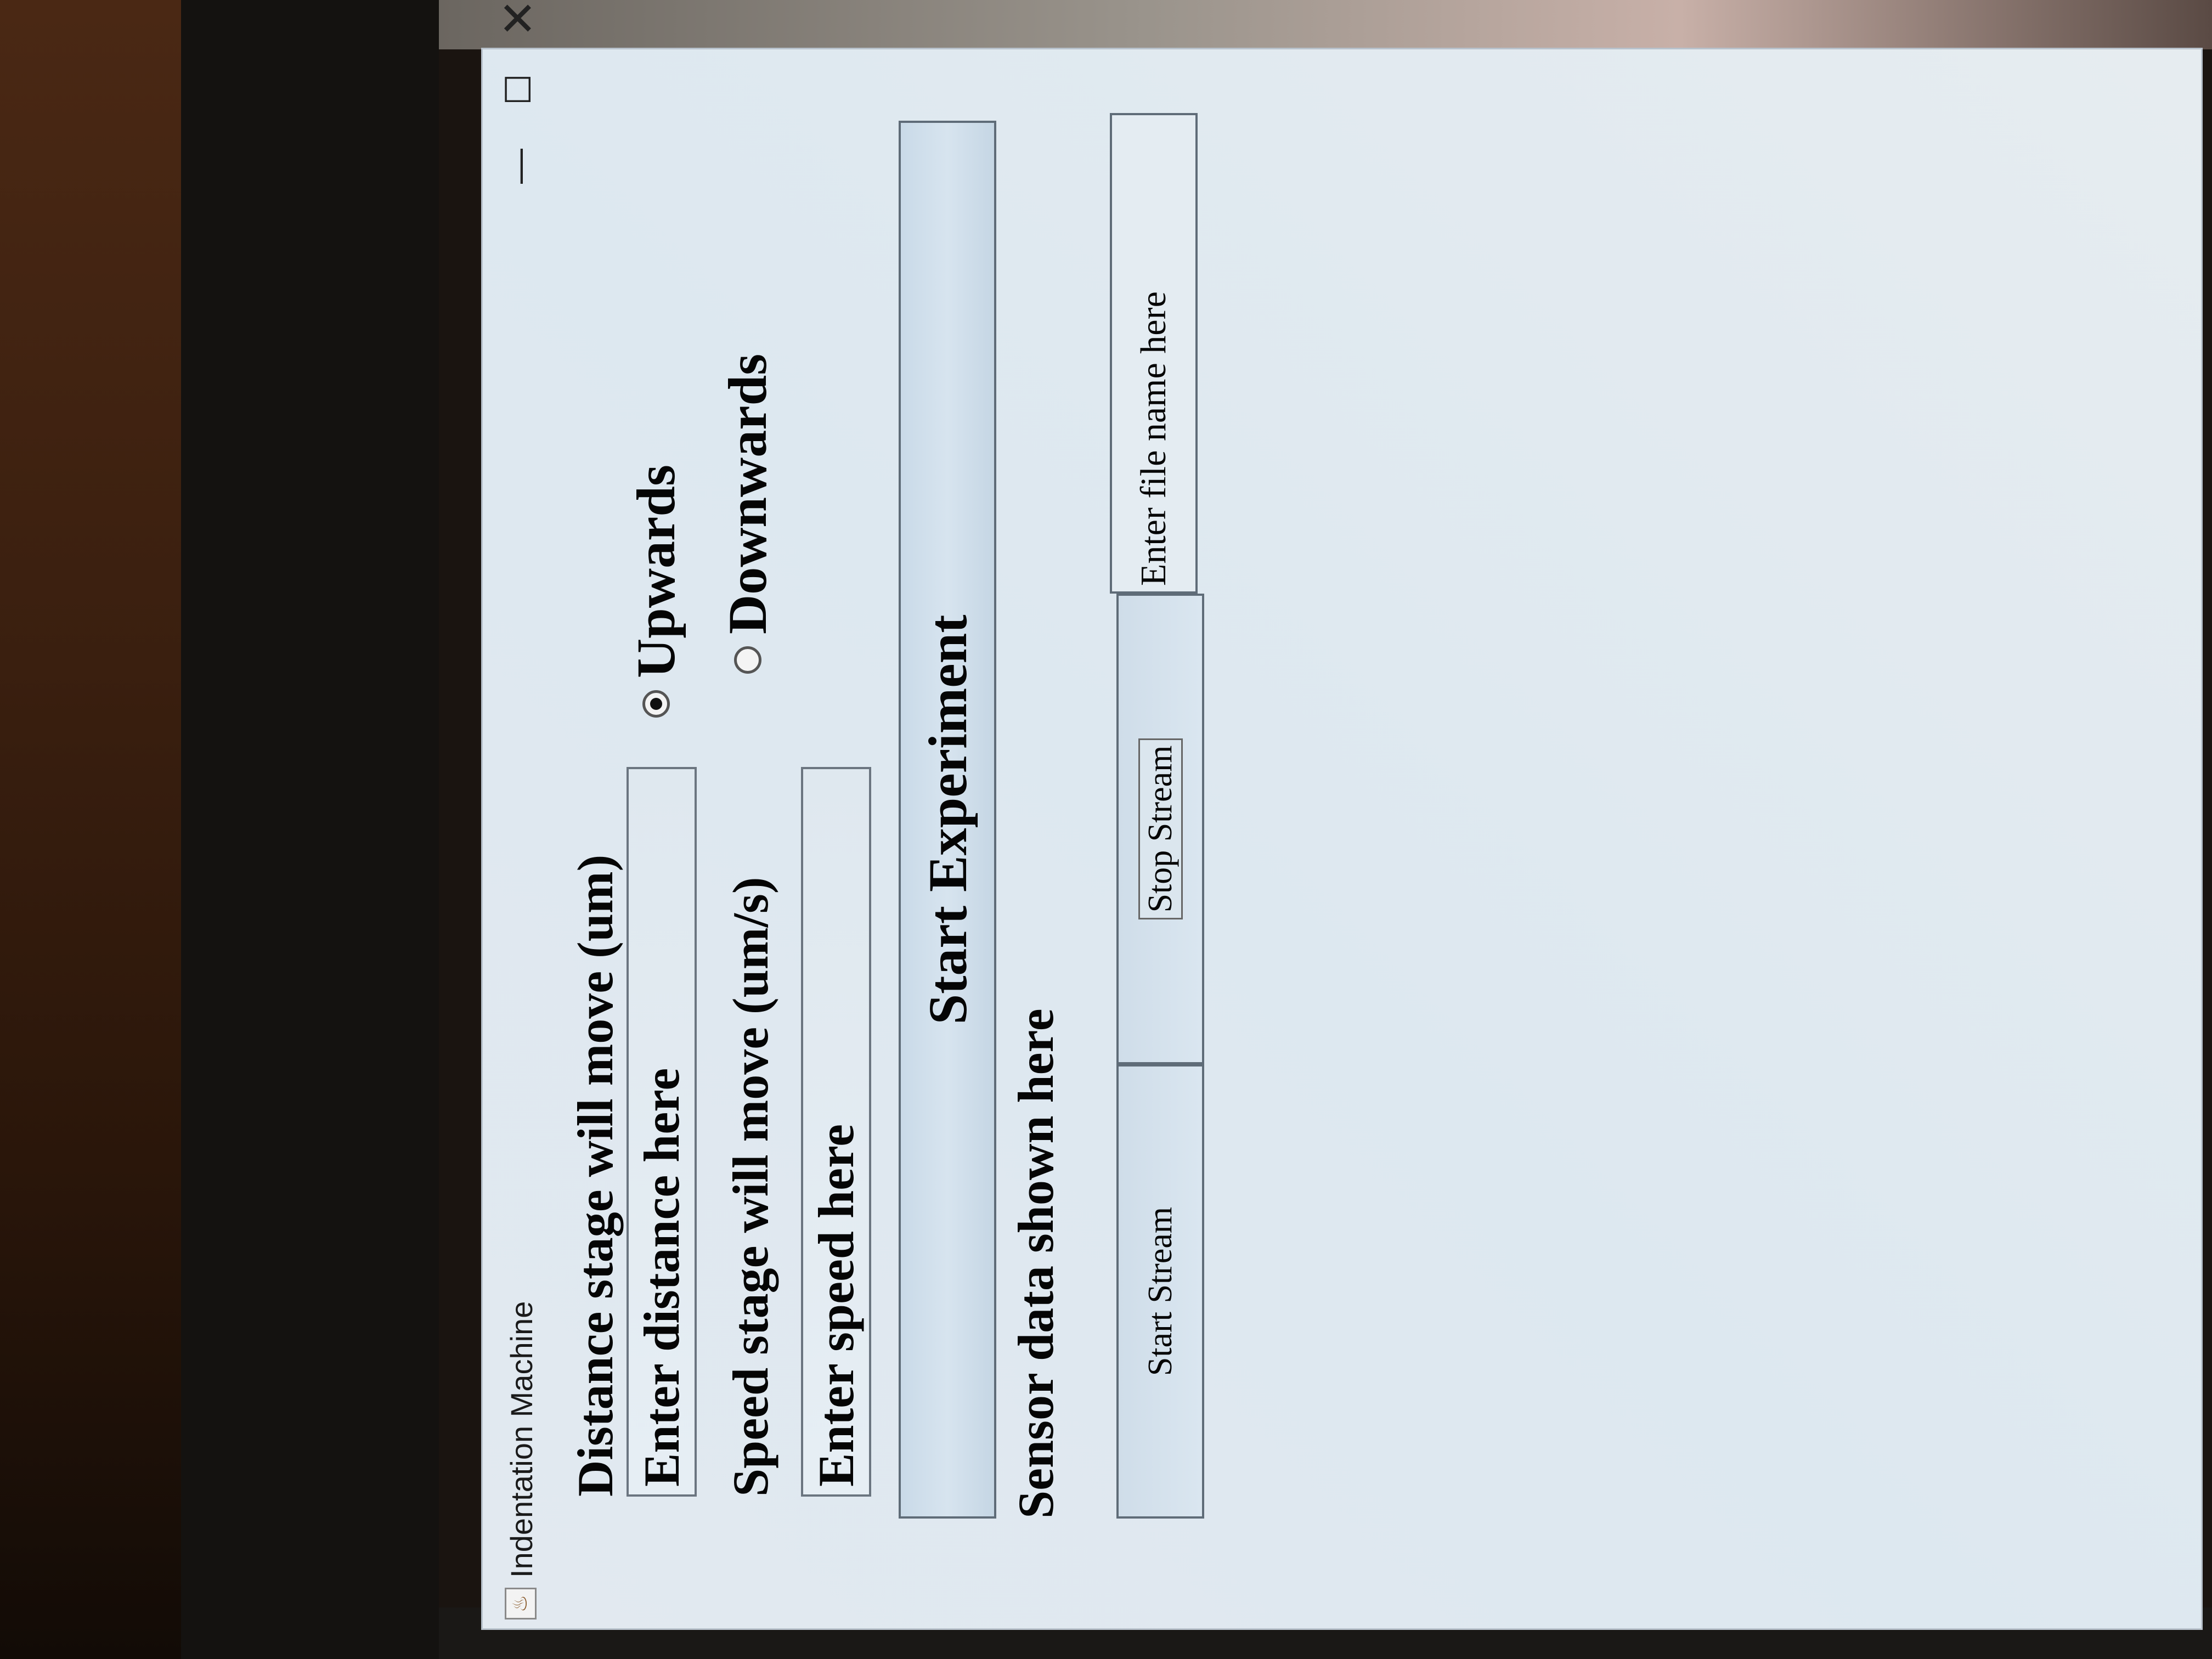 This screenshot has width=2212, height=1659. I want to click on stop-stream-button: Stop Stream, so click(1160, 829).